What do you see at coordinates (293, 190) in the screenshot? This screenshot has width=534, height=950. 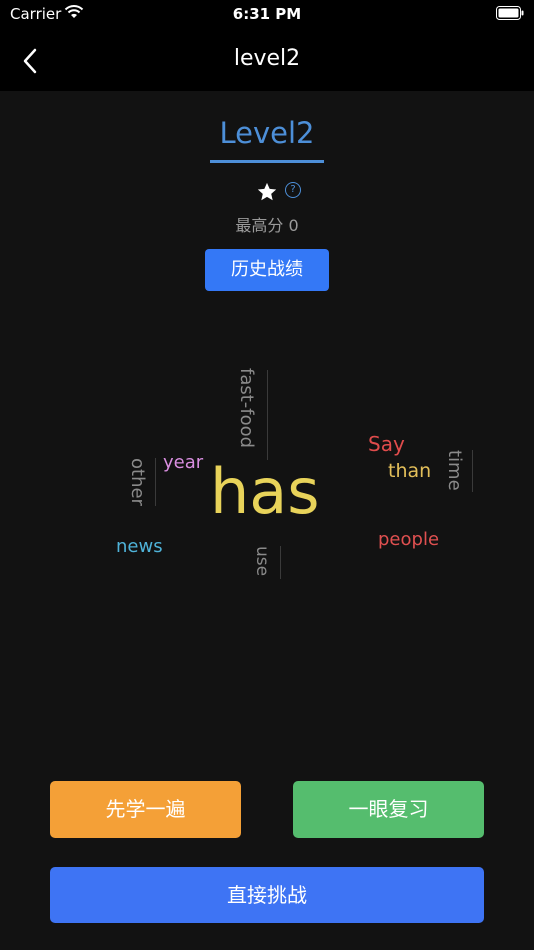 I see `help-icon: ?` at bounding box center [293, 190].